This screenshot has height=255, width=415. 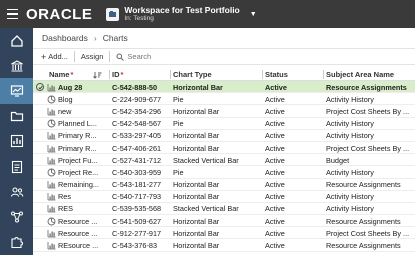 What do you see at coordinates (65, 38) in the screenshot?
I see `breadcrumb-dashboards: Dashboards` at bounding box center [65, 38].